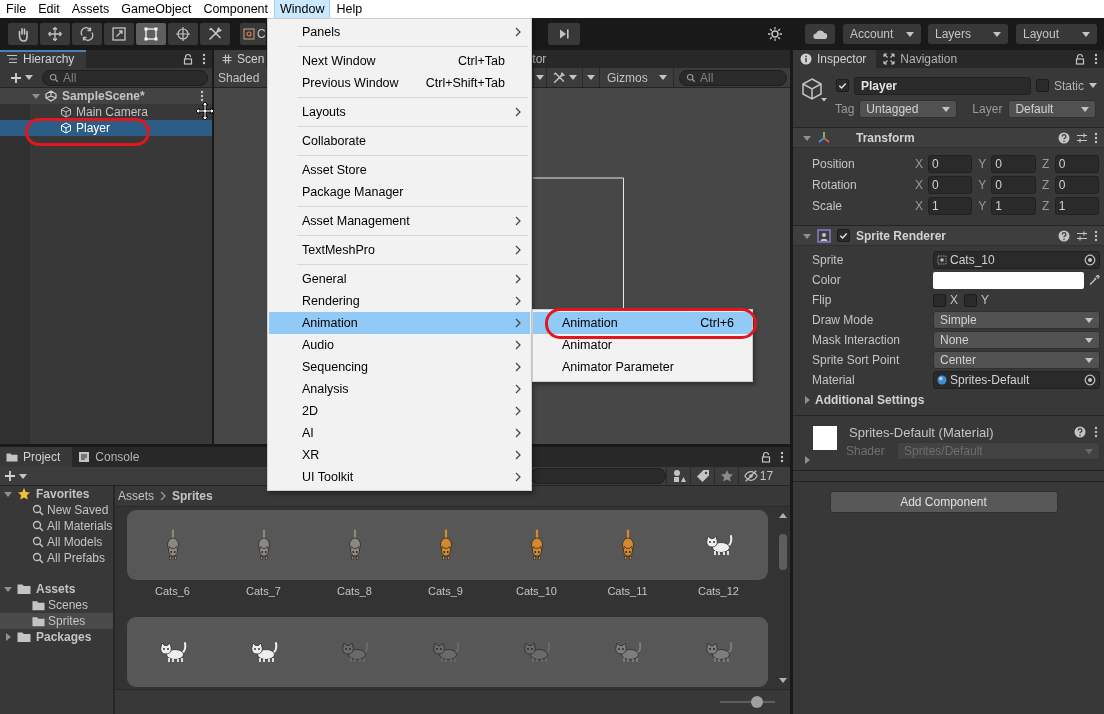 This screenshot has height=714, width=1104. I want to click on menu-item: Layouts, so click(399, 112).